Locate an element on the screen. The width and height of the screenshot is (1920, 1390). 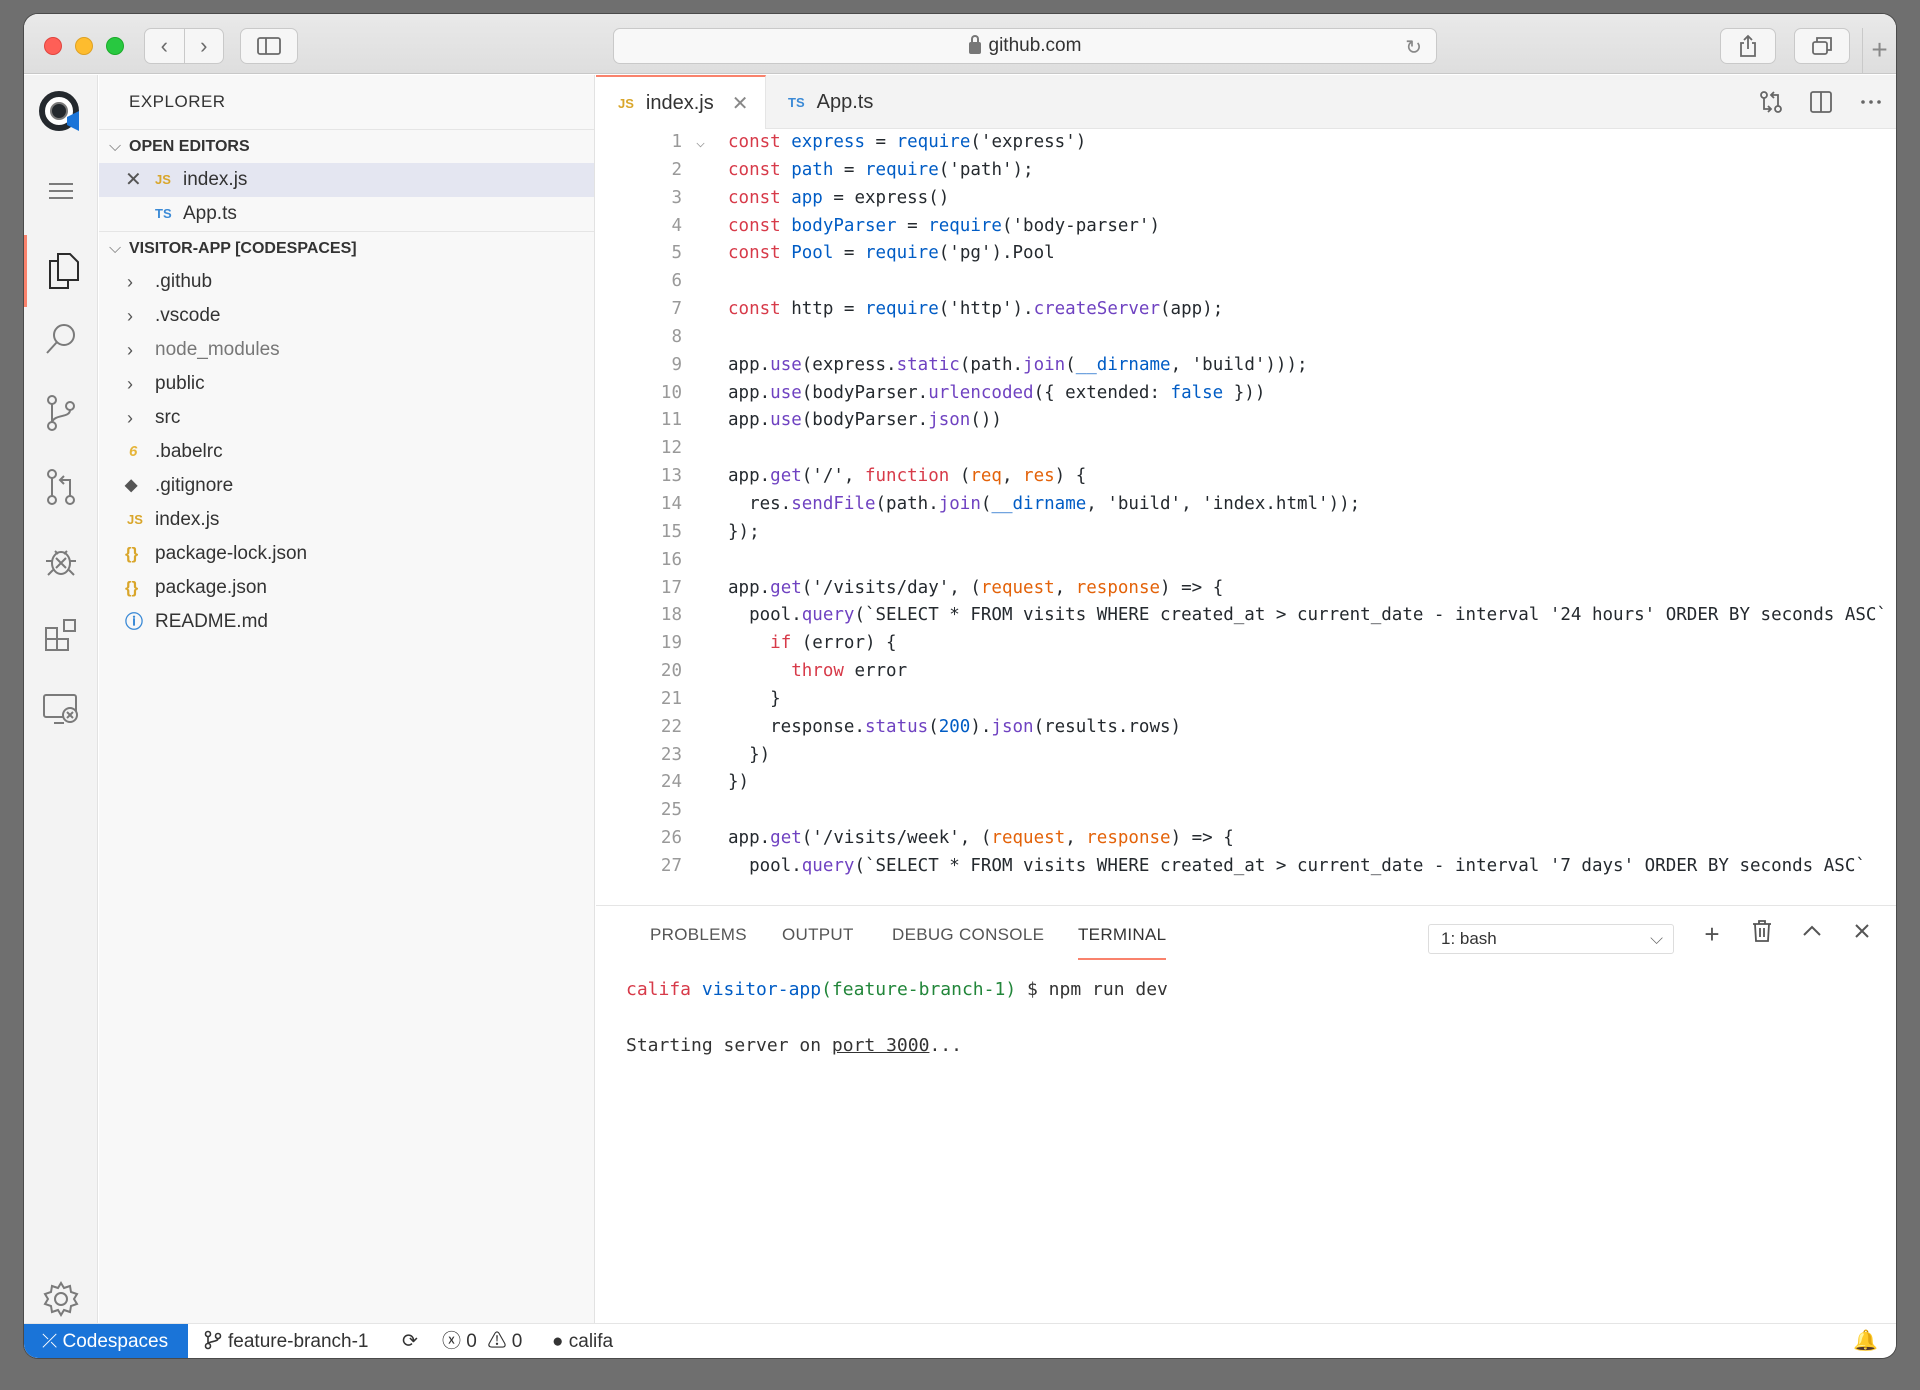
folder-item: › src is located at coordinates (346, 418).